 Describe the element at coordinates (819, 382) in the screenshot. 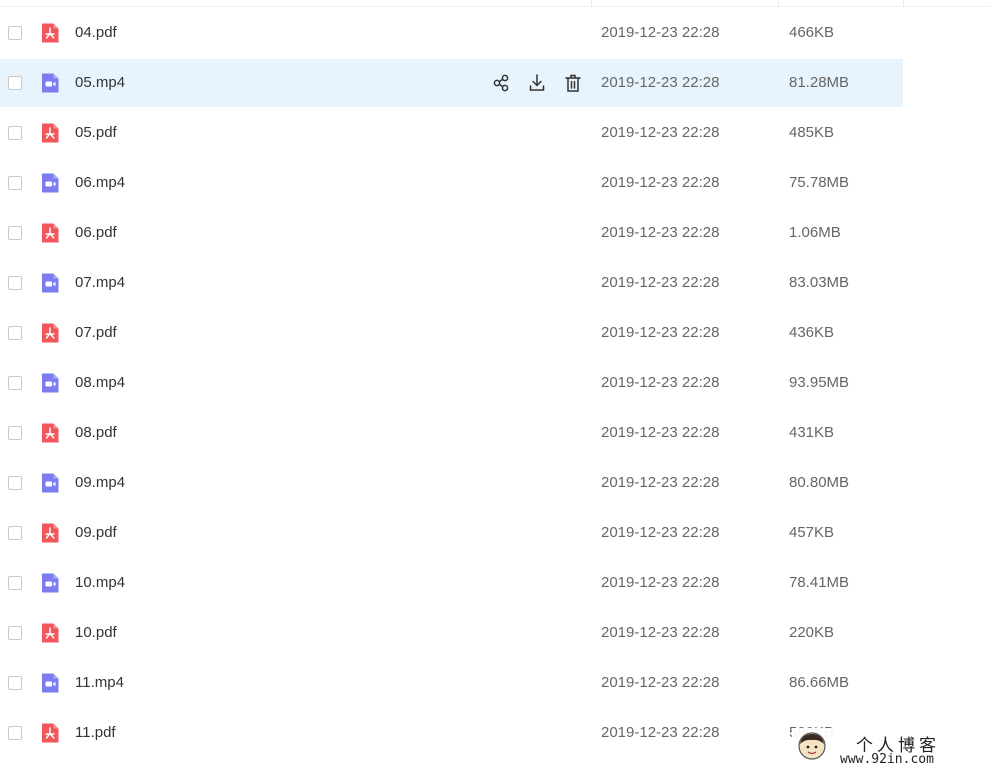

I see `file-size: 93.95MB` at that location.